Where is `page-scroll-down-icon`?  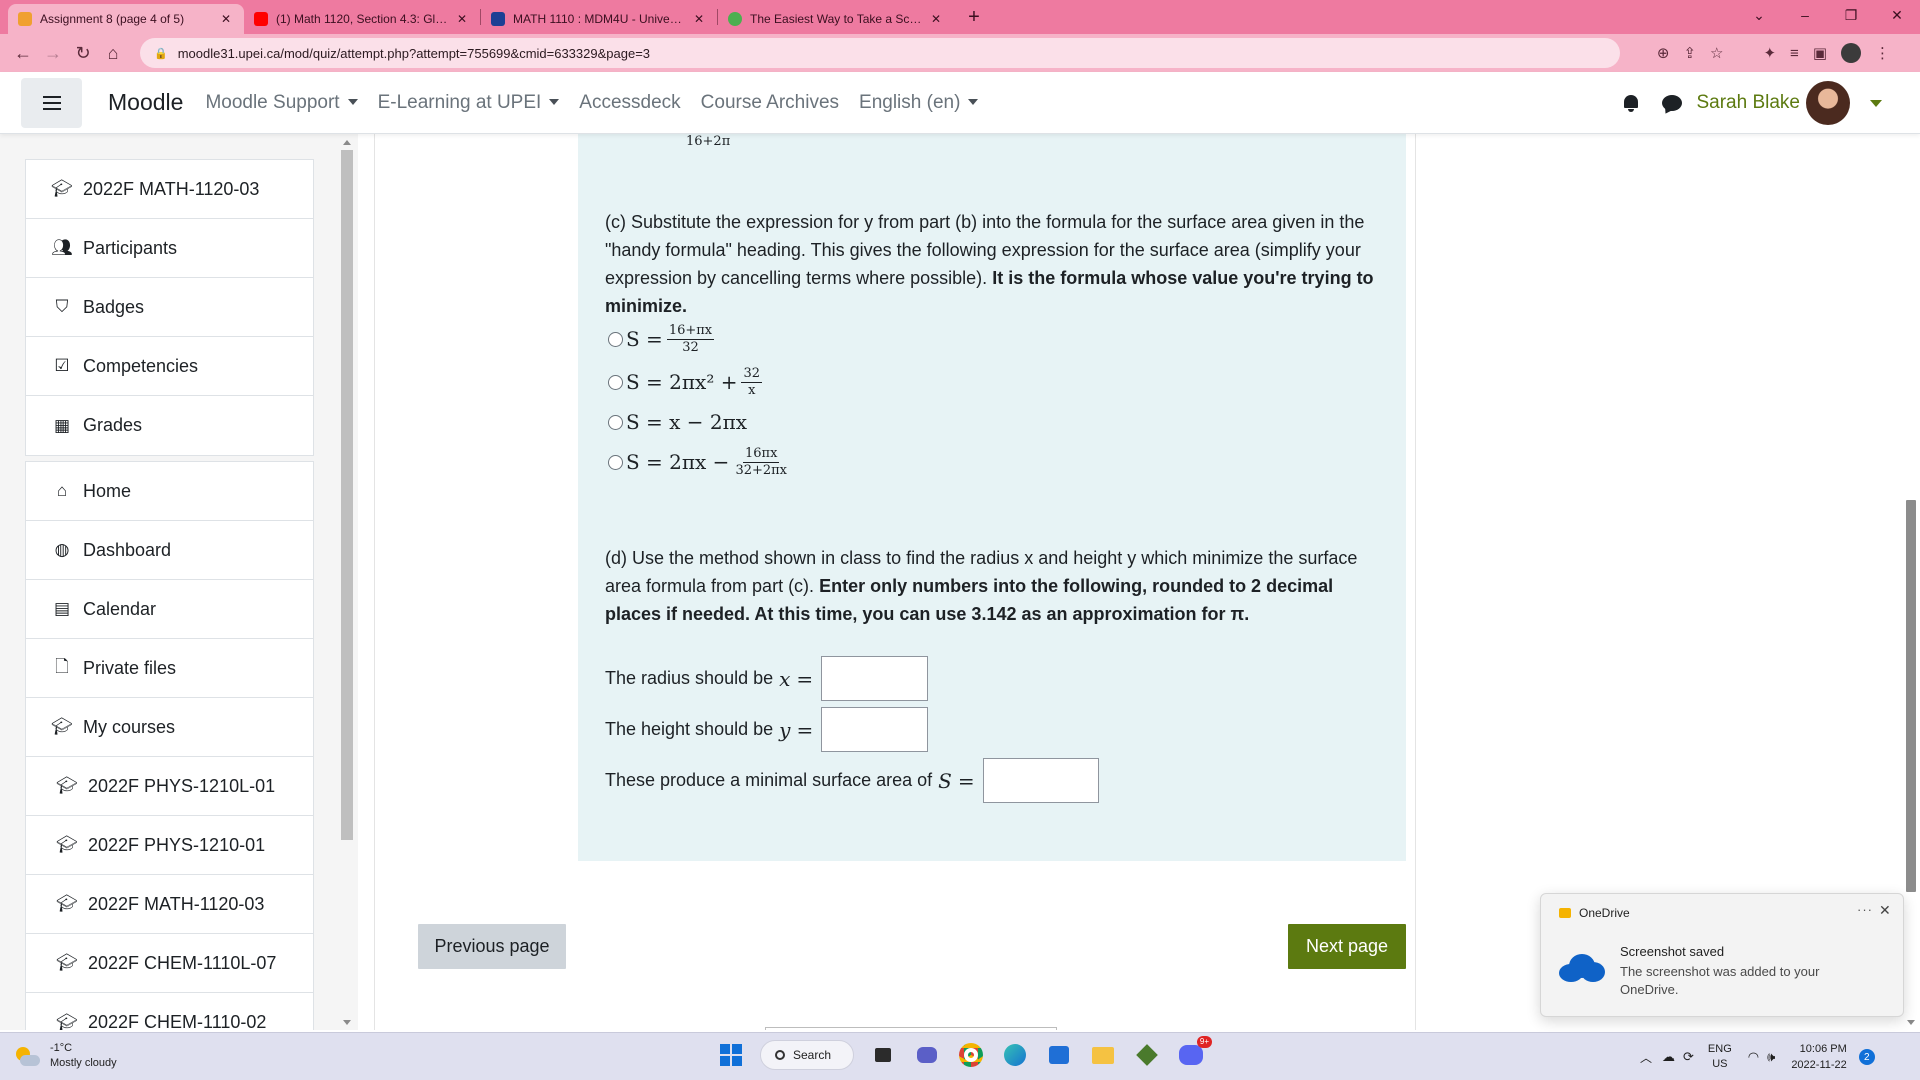
page-scroll-down-icon is located at coordinates (1911, 1022).